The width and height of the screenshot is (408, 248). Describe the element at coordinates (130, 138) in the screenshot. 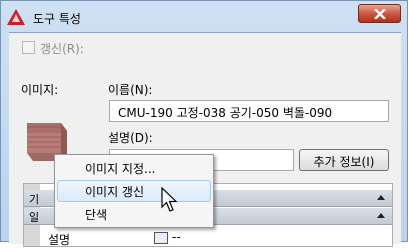

I see `description-label: 설명(D):` at that location.